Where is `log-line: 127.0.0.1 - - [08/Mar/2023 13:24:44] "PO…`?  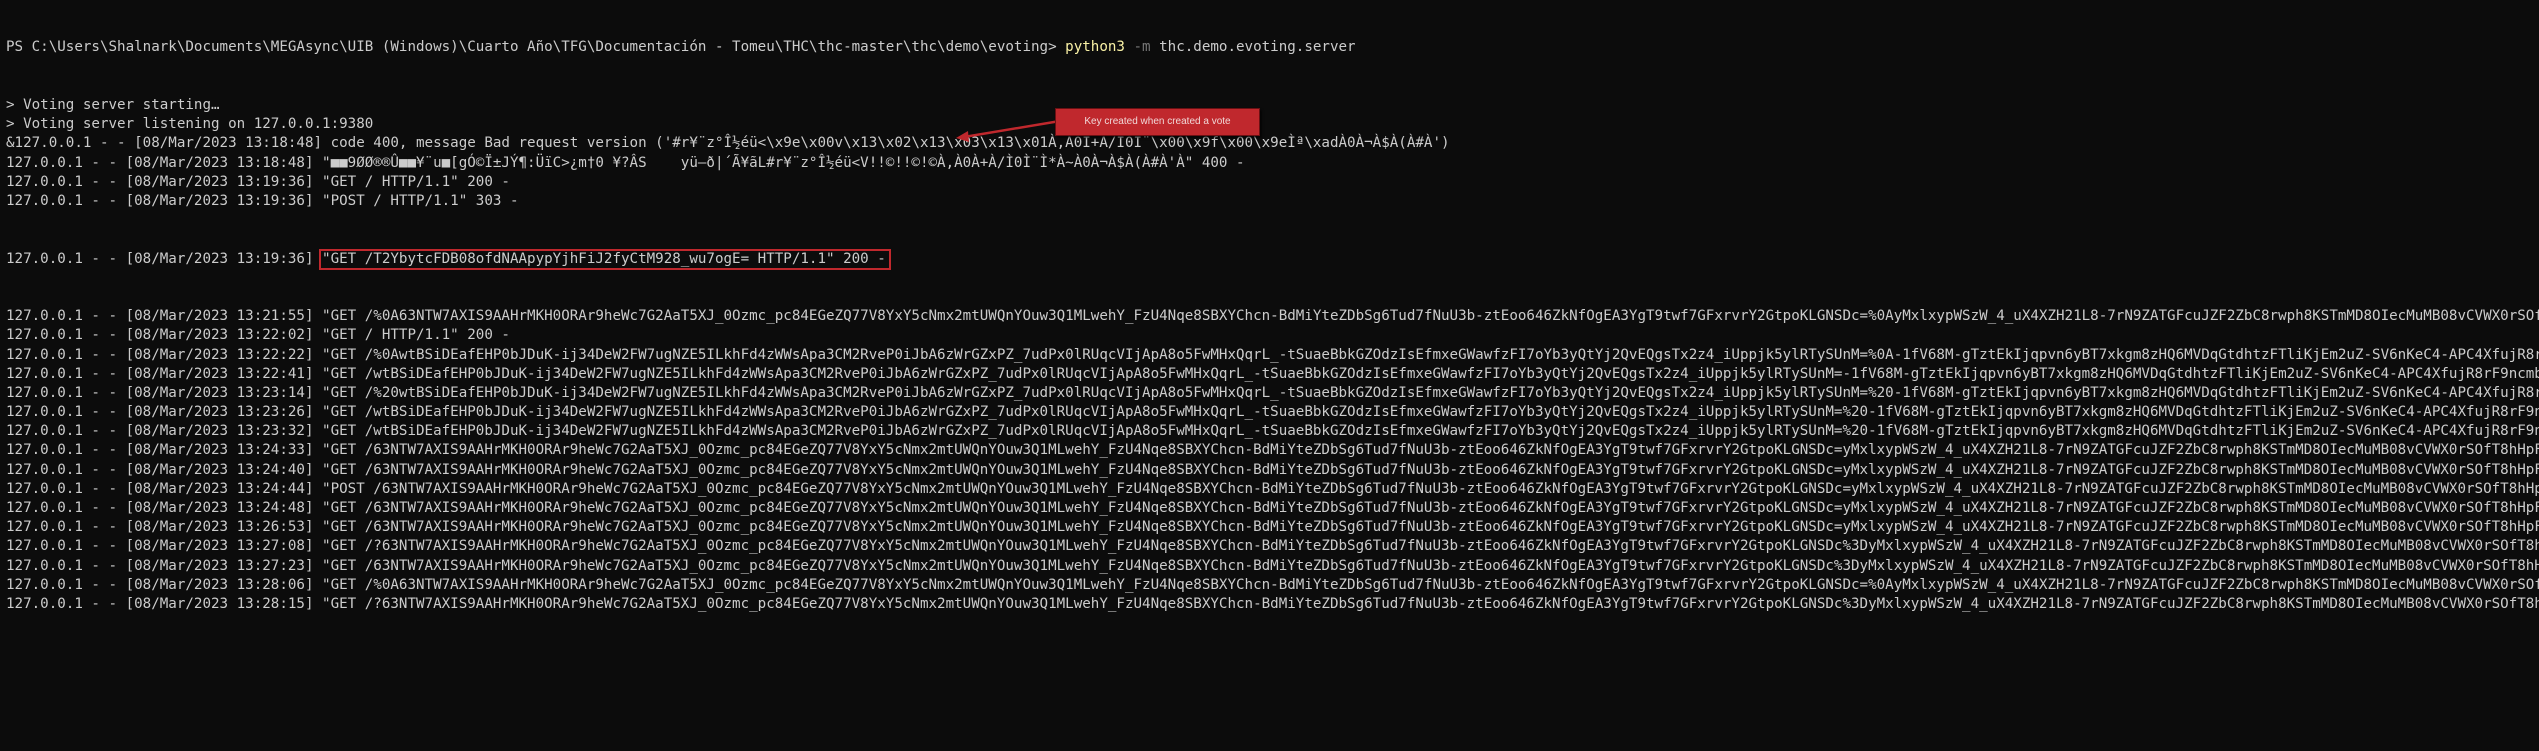
log-line: 127.0.0.1 - - [08/Mar/2023 13:24:44] "PO… is located at coordinates (1272, 488).